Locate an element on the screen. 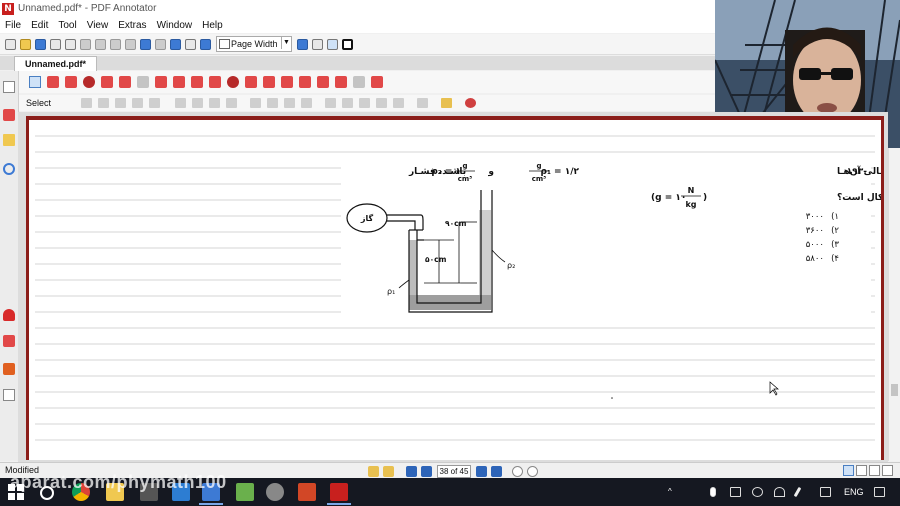 Image resolution: width=900 pixels, height=506 pixels. same-size-icon is located at coordinates (306, 103).